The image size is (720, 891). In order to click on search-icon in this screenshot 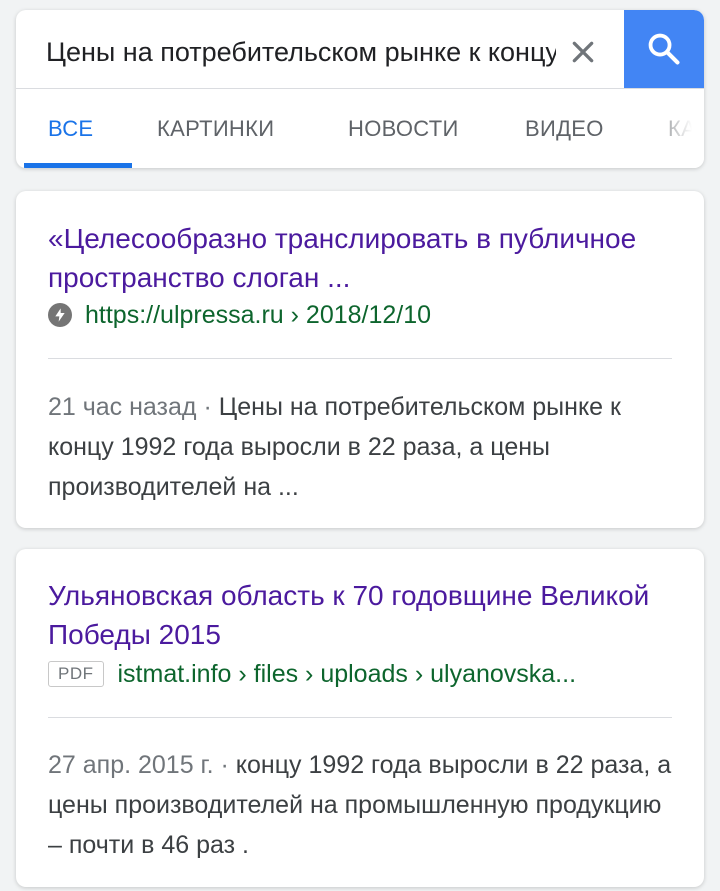, I will do `click(664, 49)`.